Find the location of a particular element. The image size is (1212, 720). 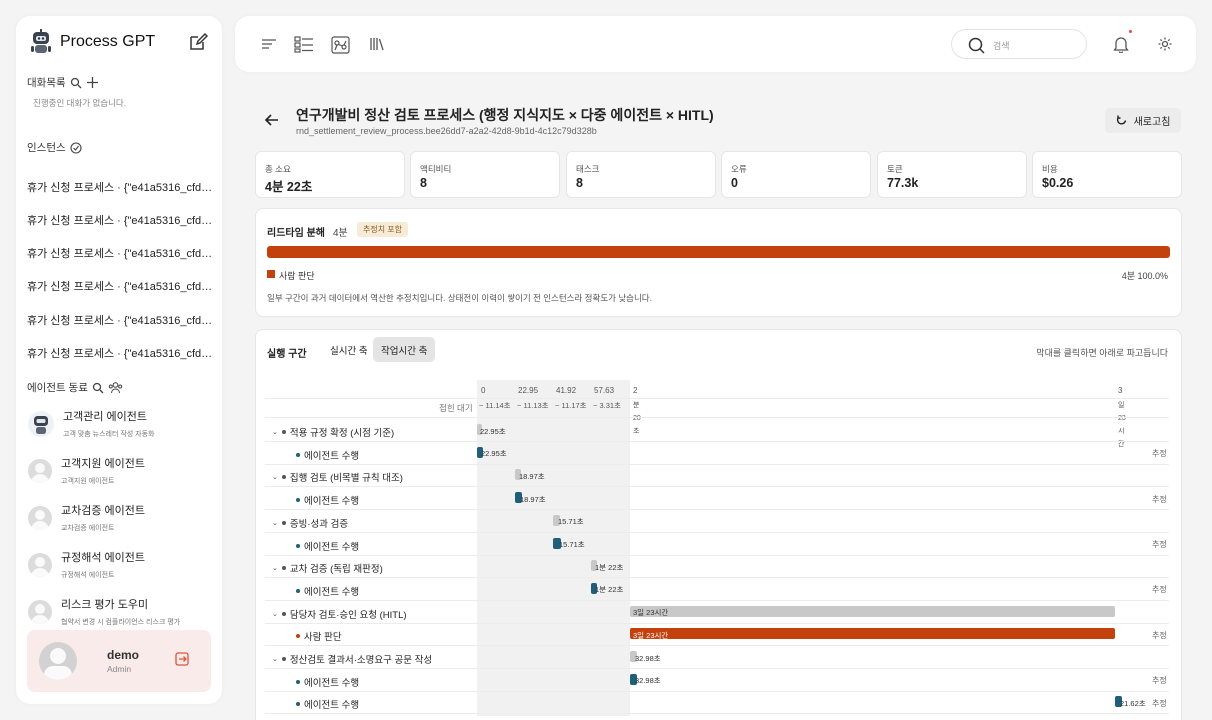

library-icon is located at coordinates (377, 44).